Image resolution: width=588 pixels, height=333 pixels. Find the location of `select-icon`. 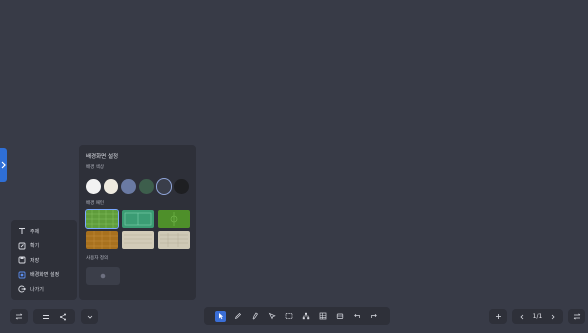

select-icon is located at coordinates (220, 316).